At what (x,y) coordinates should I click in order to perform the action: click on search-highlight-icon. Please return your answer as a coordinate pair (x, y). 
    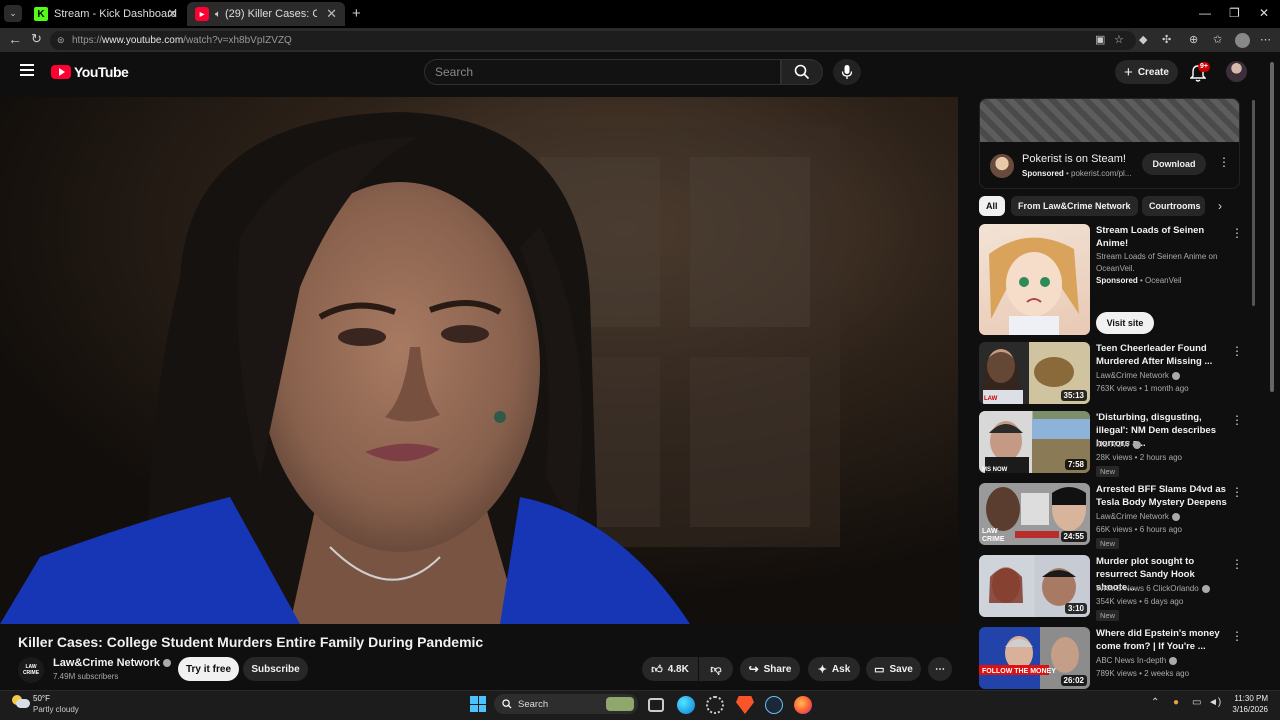
    Looking at the image, I should click on (620, 704).